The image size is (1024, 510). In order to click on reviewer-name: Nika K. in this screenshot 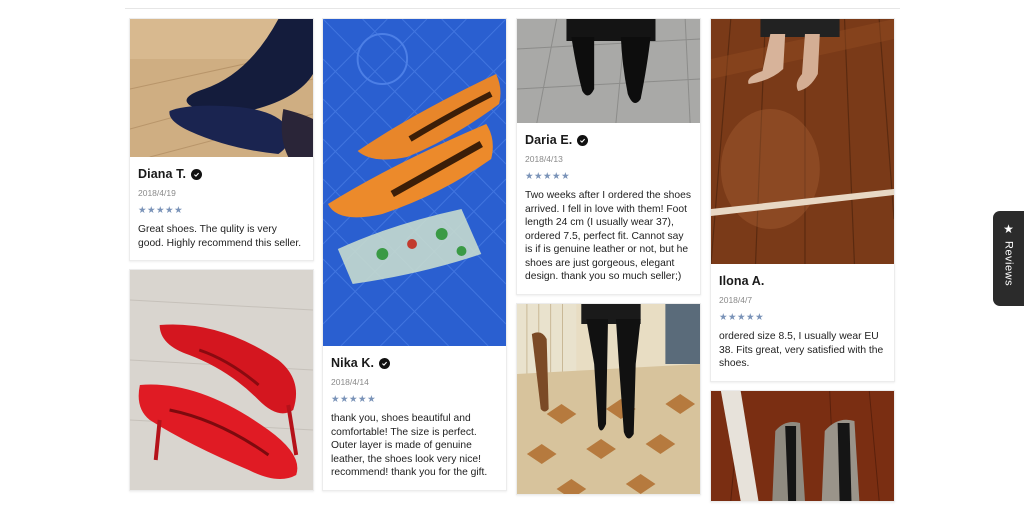, I will do `click(353, 363)`.